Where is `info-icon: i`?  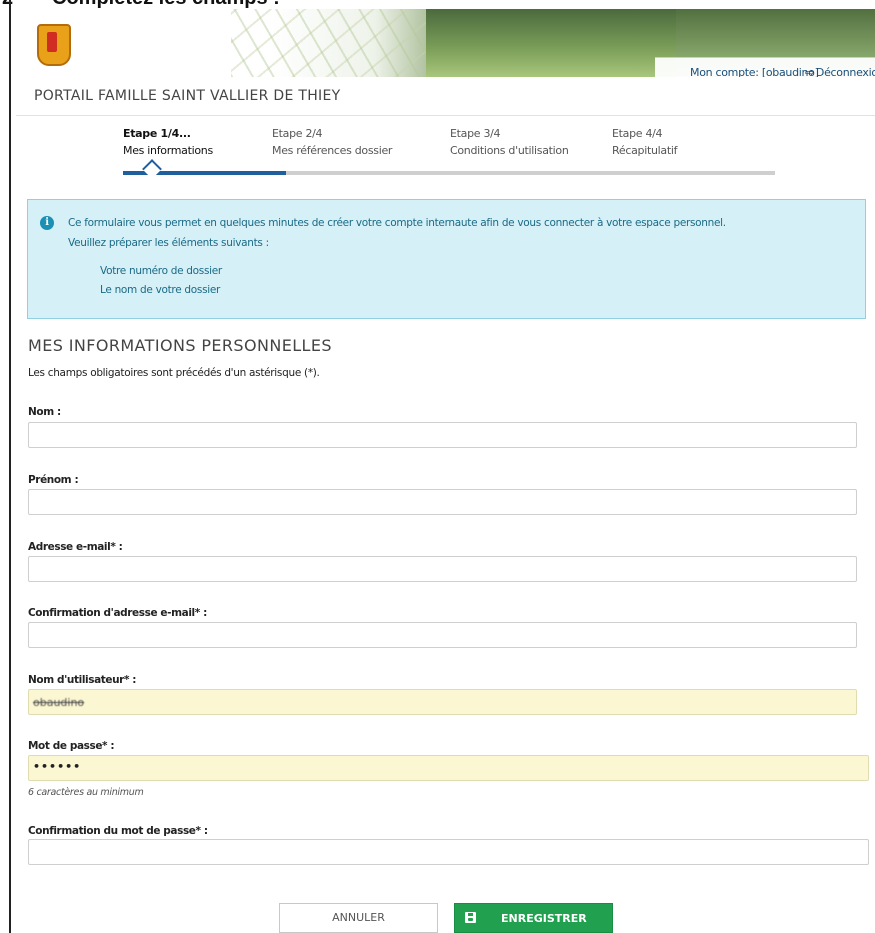 info-icon: i is located at coordinates (47, 223).